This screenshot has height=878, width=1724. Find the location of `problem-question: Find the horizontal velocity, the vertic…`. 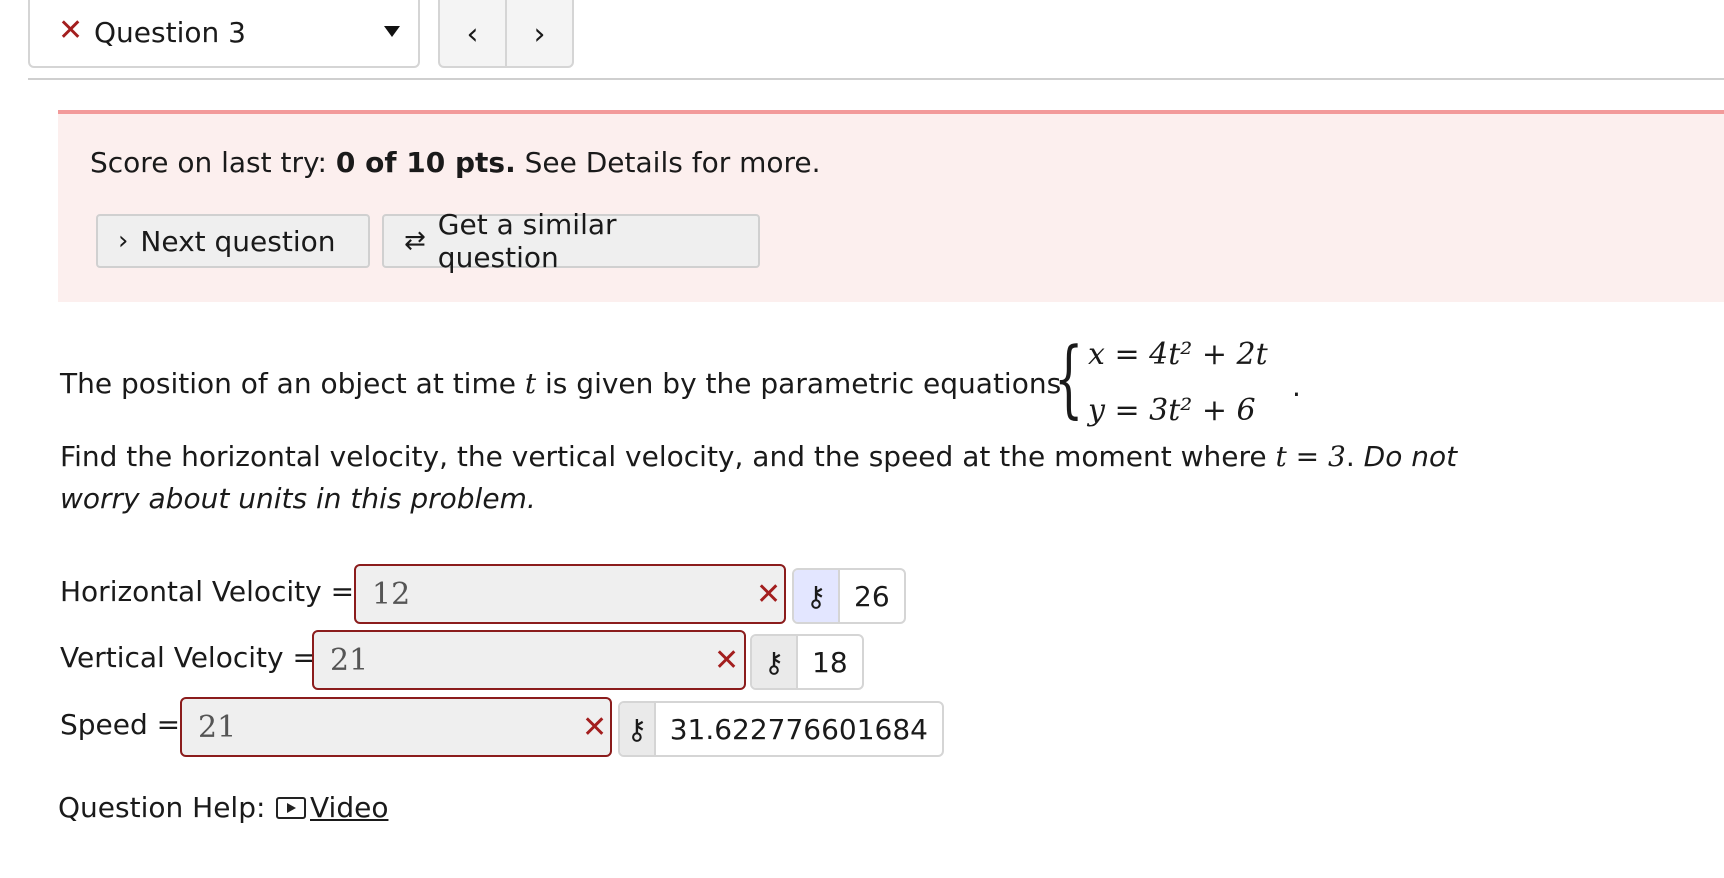

problem-question: Find the horizontal velocity, the vertic… is located at coordinates (759, 477).